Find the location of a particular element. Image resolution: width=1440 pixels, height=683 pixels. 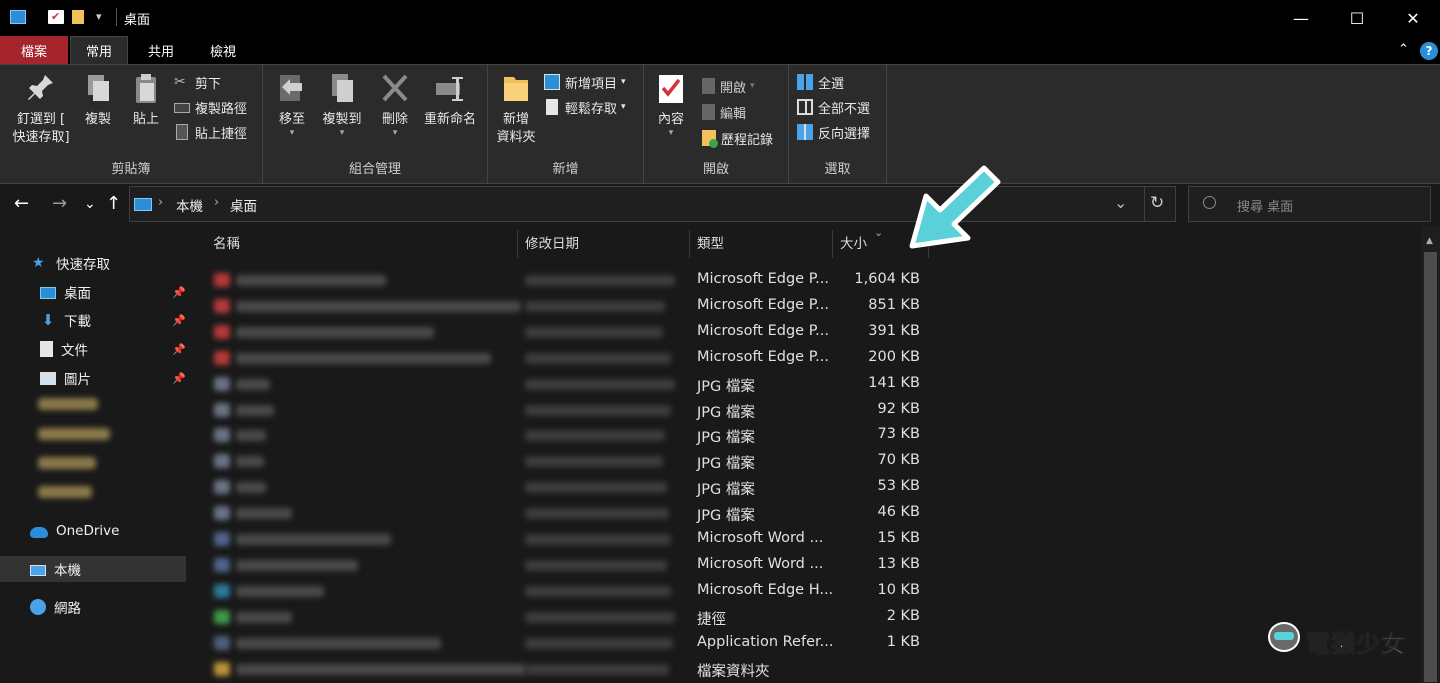

refresh-button: ↻ is located at coordinates (1157, 203).